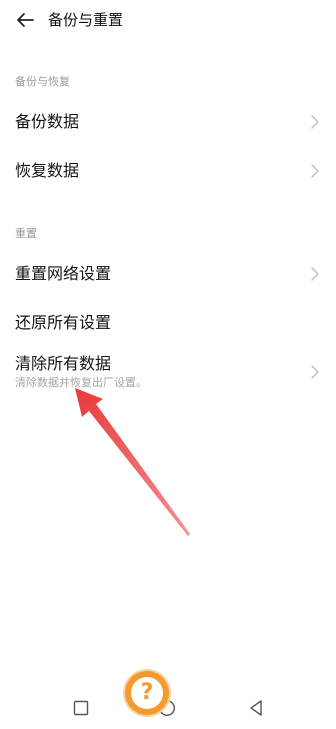 The width and height of the screenshot is (336, 729). I want to click on row-label: 还原所有设置, so click(63, 322).